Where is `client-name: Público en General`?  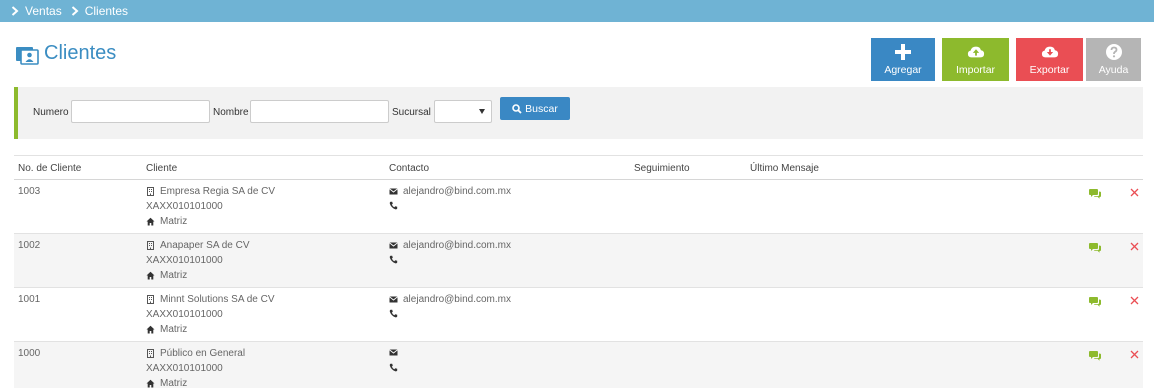
client-name: Público en General is located at coordinates (202, 353).